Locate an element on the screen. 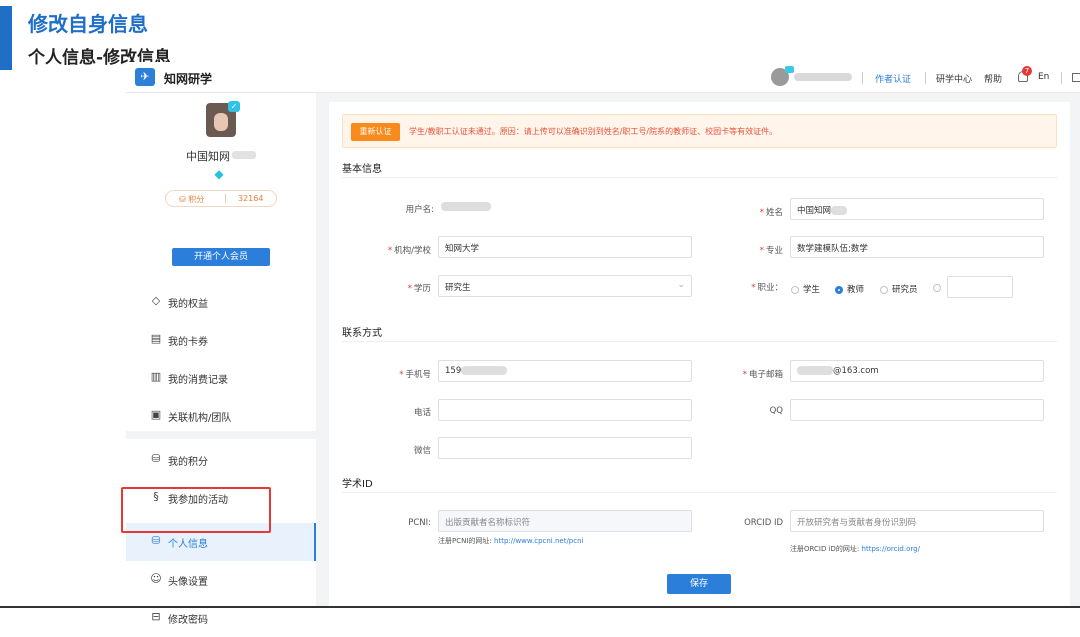  logout-icon is located at coordinates (1076, 77).